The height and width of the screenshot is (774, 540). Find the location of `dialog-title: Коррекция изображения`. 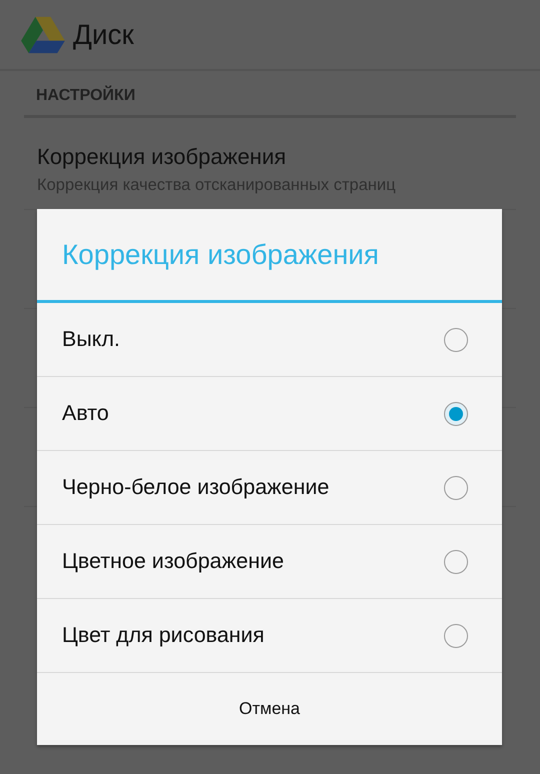

dialog-title: Коррекция изображения is located at coordinates (269, 256).